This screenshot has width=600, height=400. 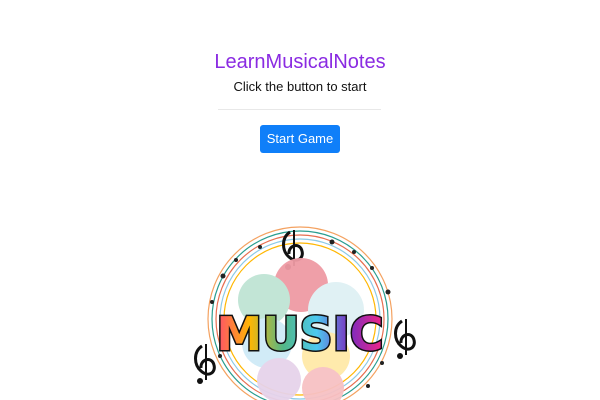 I want to click on start-game-button: Start Game, so click(x=300, y=139).